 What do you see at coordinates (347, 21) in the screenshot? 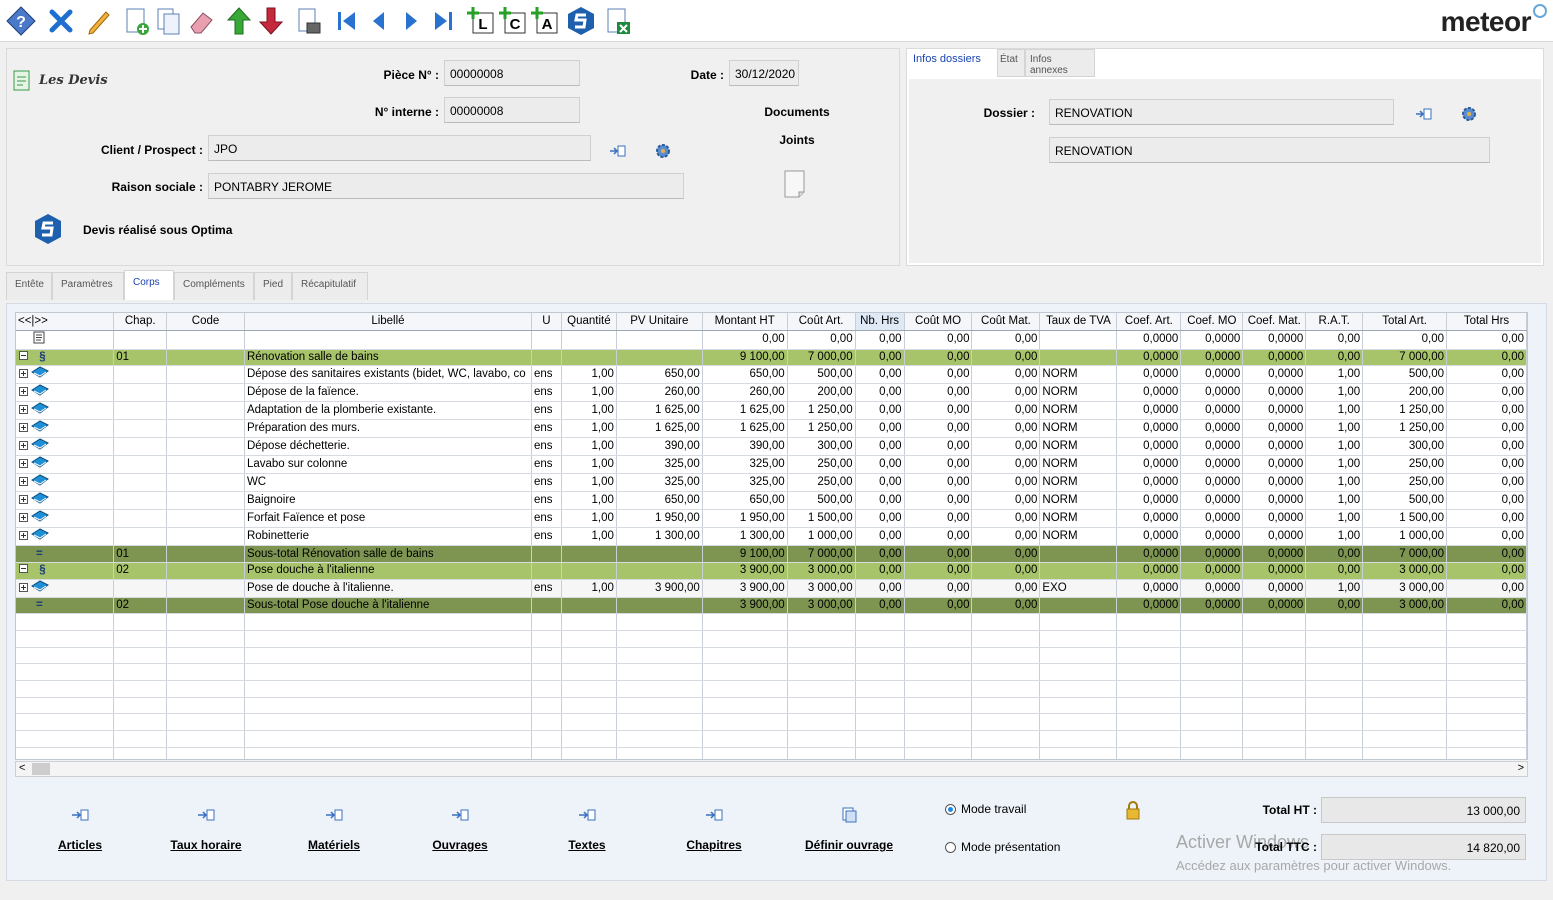
I see `first-record-icon` at bounding box center [347, 21].